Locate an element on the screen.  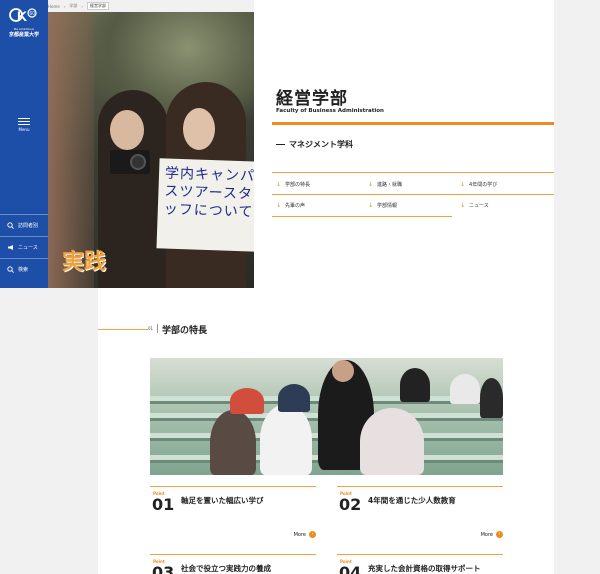
nav-link-news: ↓ ニュース is located at coordinates (474, 205).